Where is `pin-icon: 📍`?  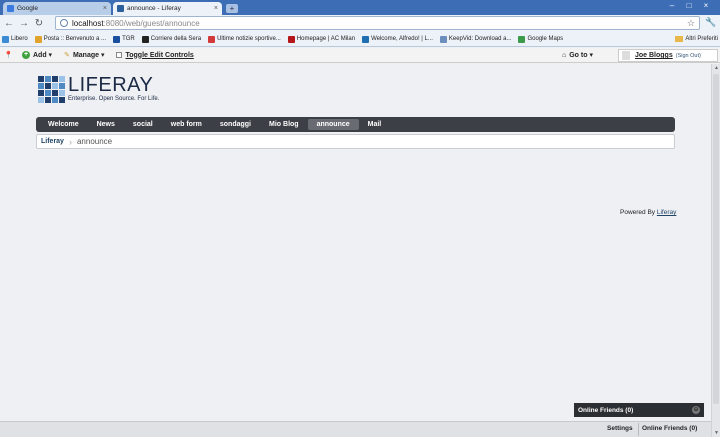 pin-icon: 📍 is located at coordinates (8, 55).